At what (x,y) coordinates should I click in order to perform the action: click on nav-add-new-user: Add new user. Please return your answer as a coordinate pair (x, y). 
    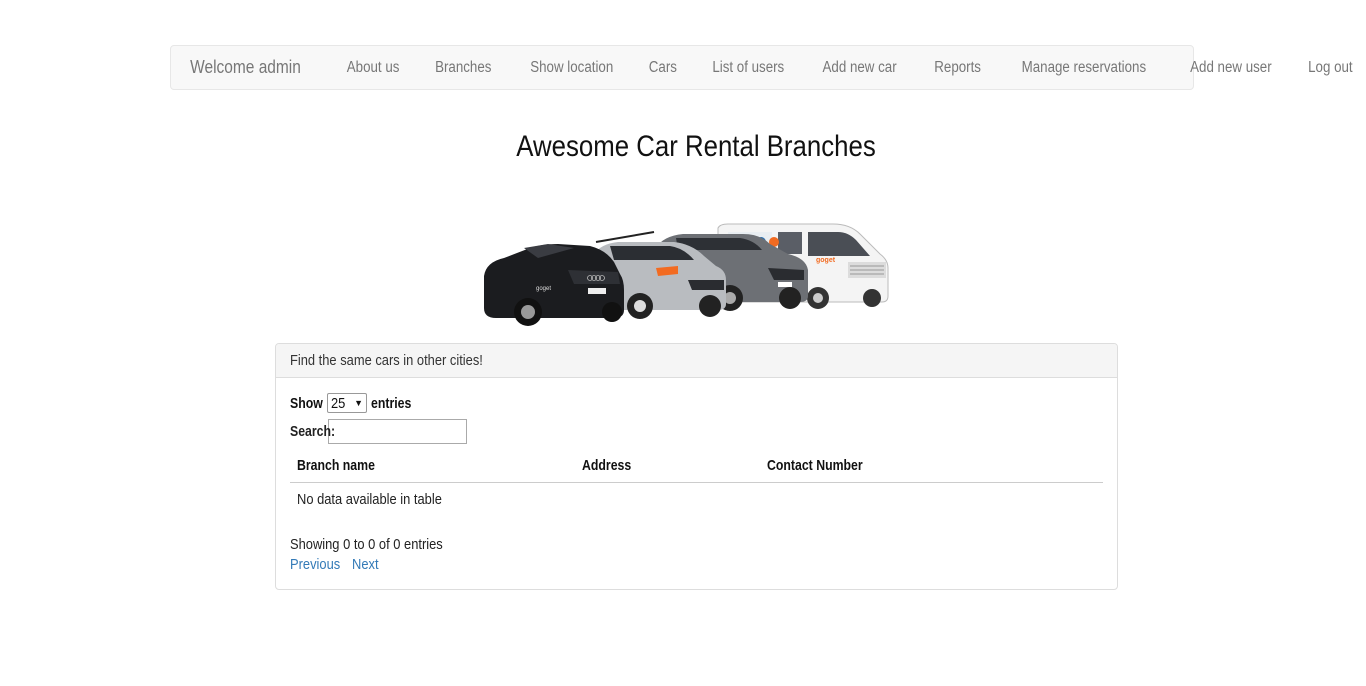
    Looking at the image, I should click on (1230, 68).